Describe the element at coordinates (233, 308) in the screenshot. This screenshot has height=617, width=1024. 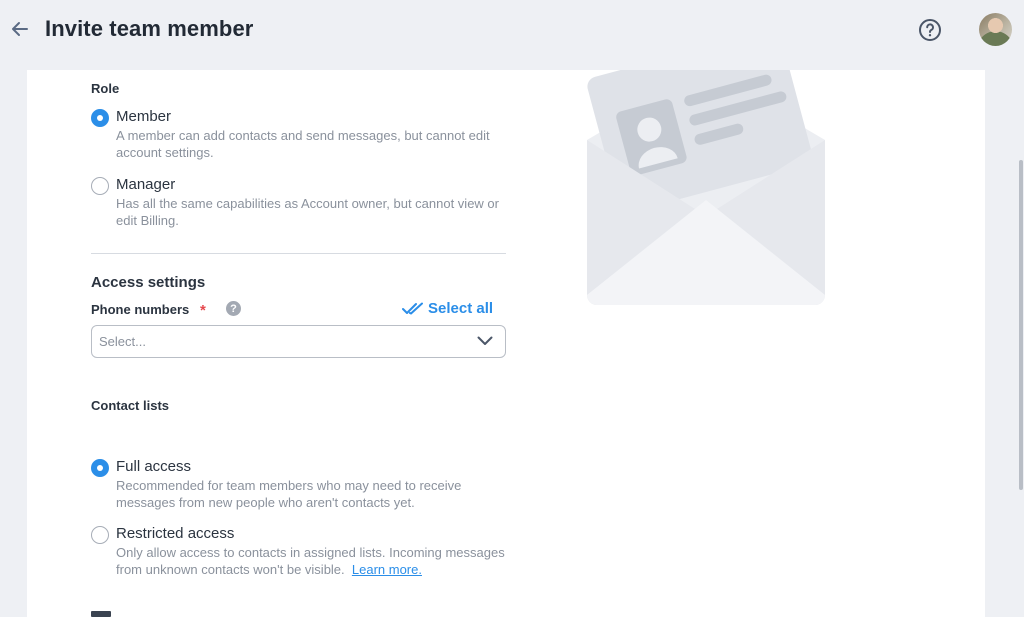
I see `info-icon: ?` at that location.